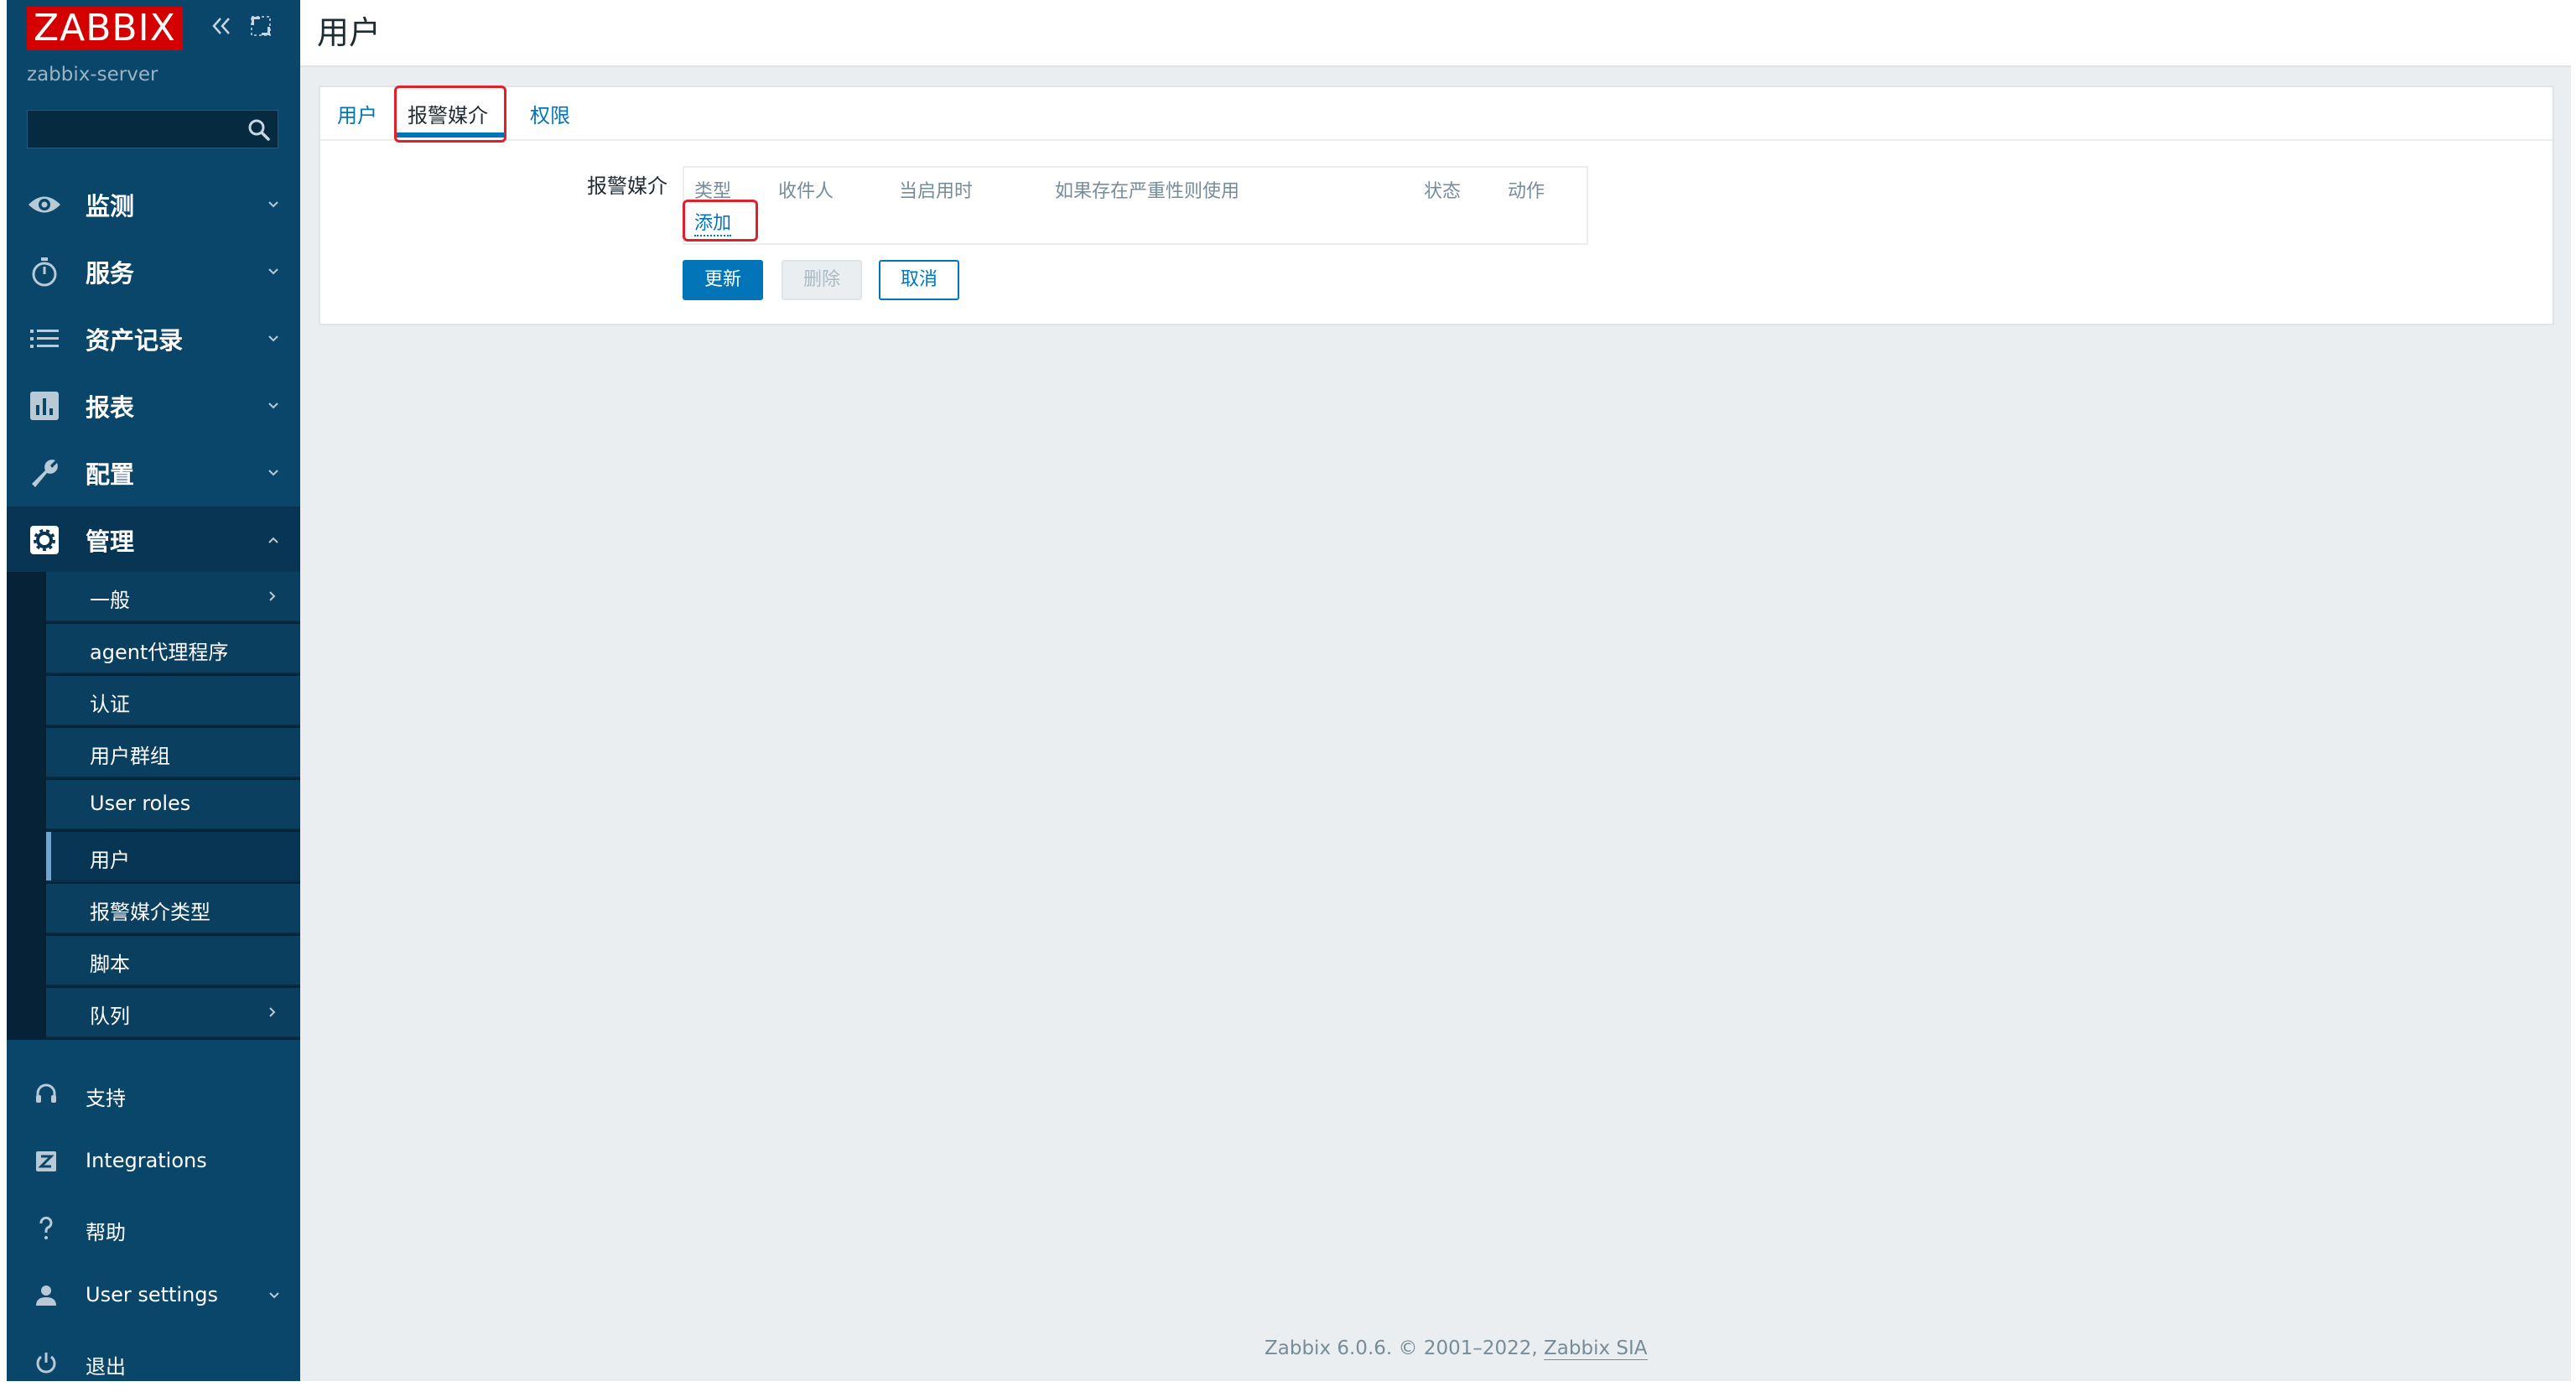 The height and width of the screenshot is (1392, 2576). I want to click on zabbix-logo: ZABBIX, so click(105, 28).